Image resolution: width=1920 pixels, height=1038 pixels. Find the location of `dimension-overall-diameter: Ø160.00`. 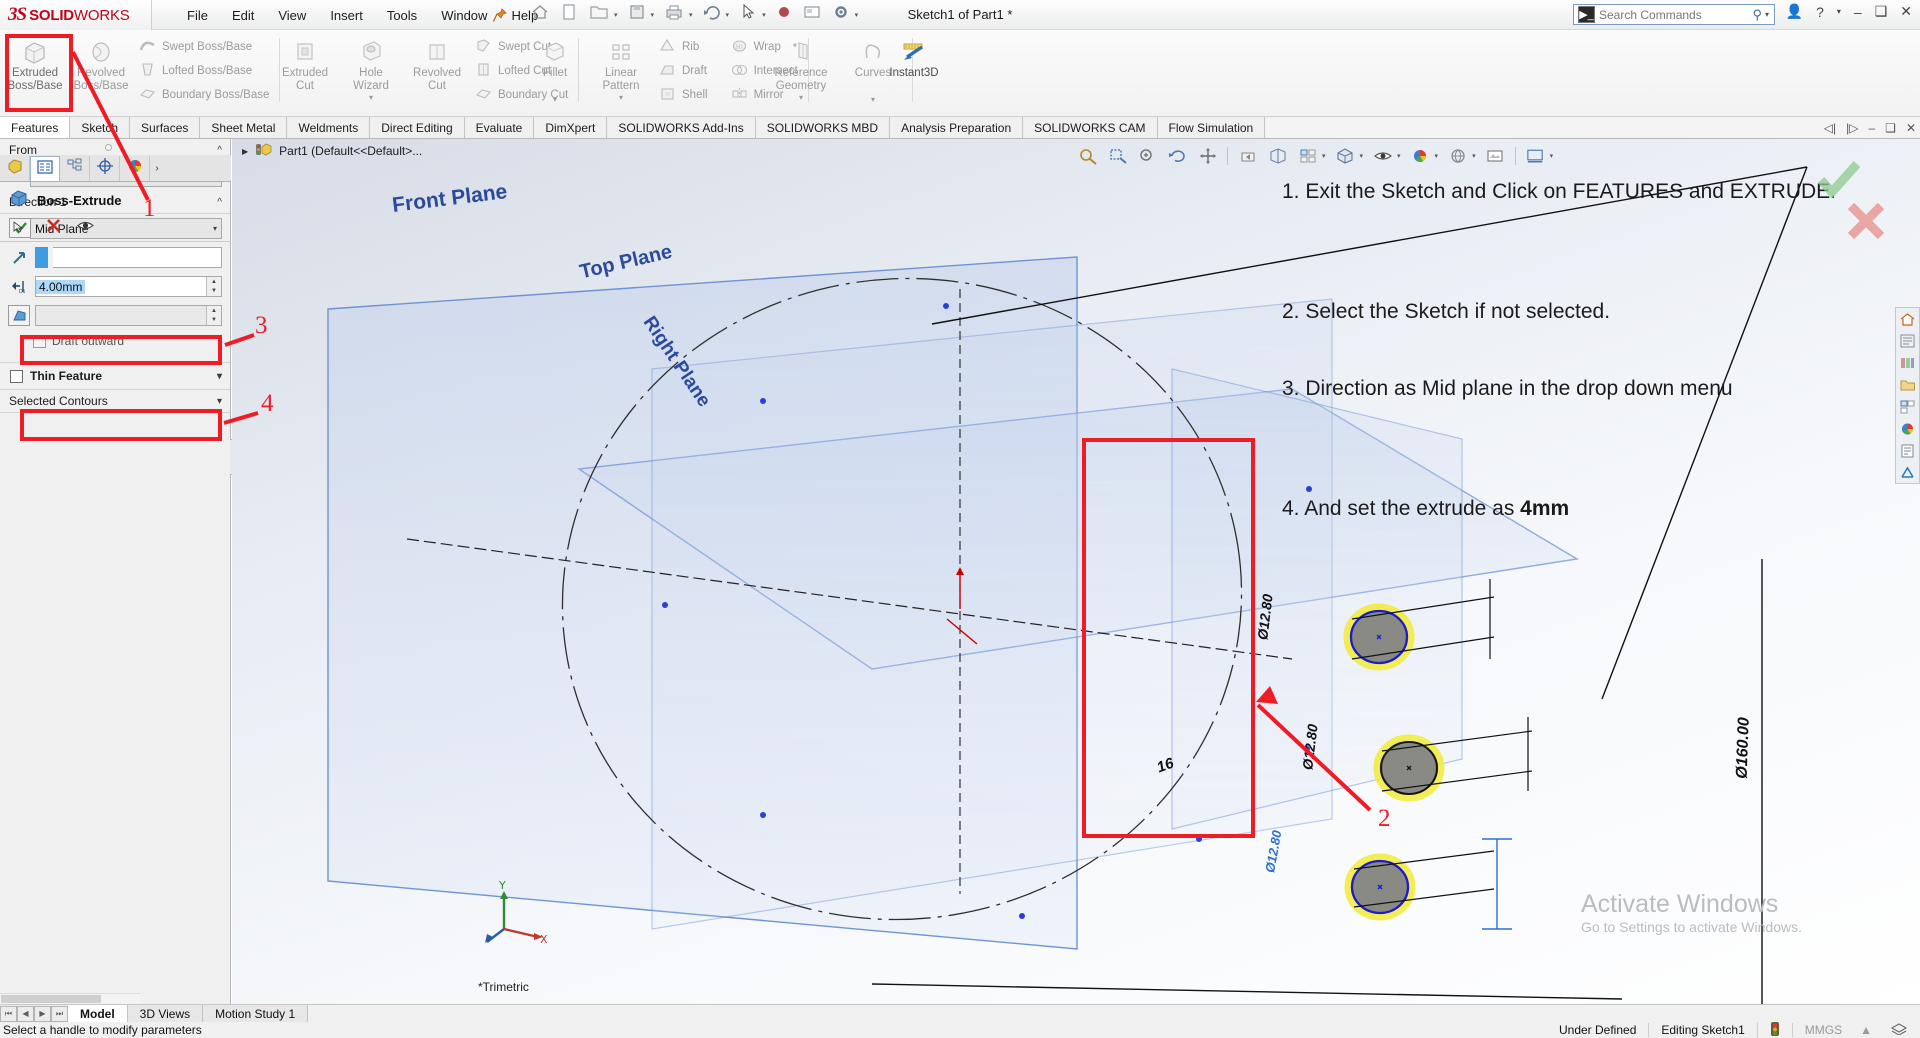

dimension-overall-diameter: Ø160.00 is located at coordinates (1744, 748).